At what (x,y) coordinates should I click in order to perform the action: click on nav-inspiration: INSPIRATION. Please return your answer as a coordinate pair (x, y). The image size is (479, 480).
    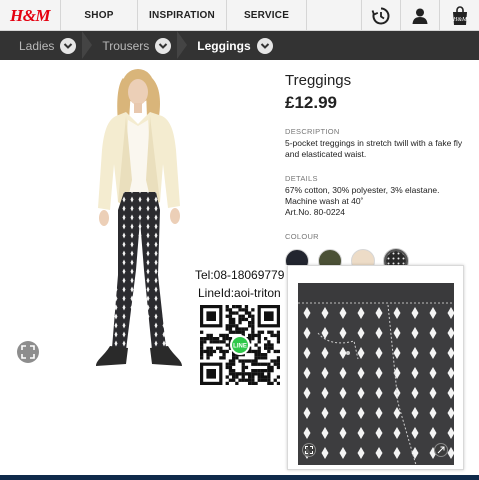
    Looking at the image, I should click on (182, 15).